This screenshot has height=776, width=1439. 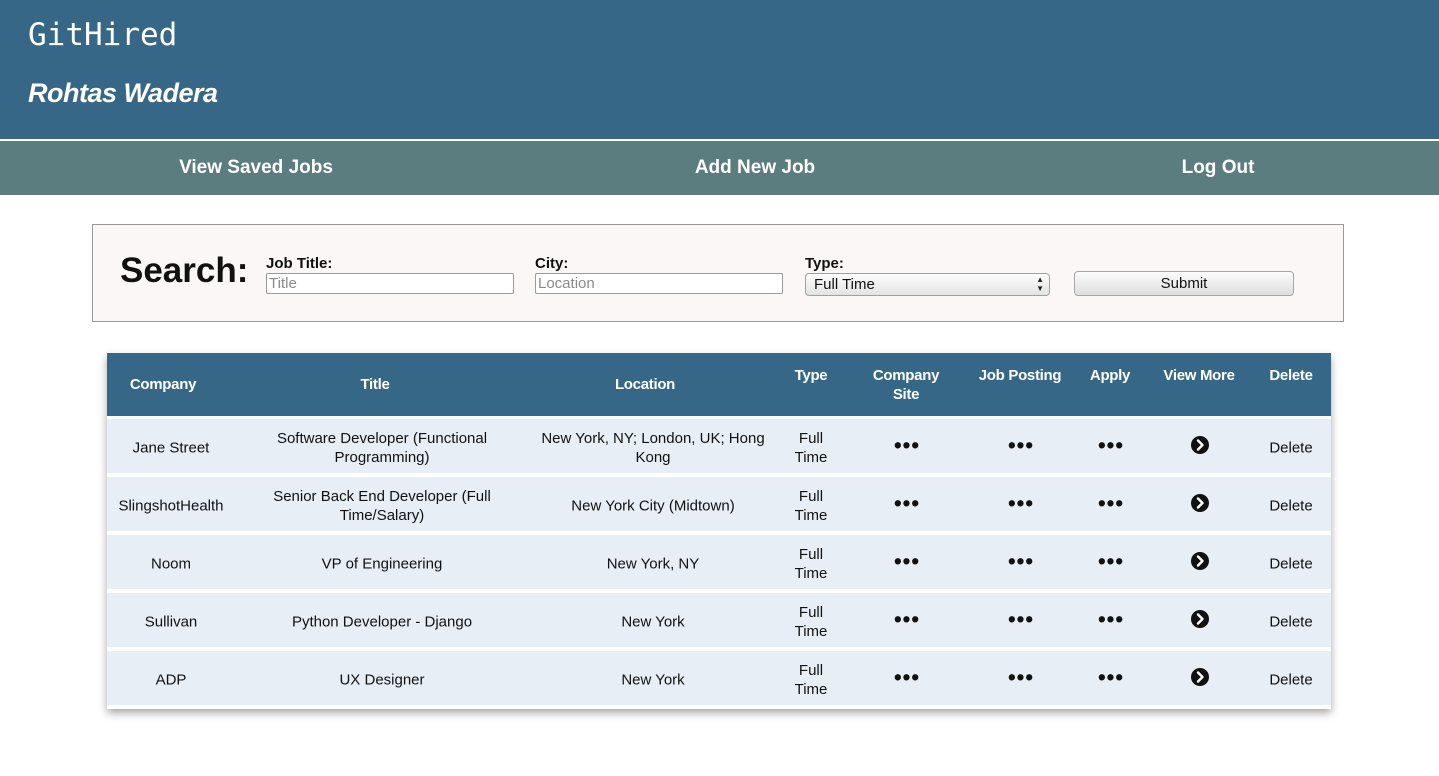 What do you see at coordinates (1110, 375) in the screenshot?
I see `th-apply: Apply` at bounding box center [1110, 375].